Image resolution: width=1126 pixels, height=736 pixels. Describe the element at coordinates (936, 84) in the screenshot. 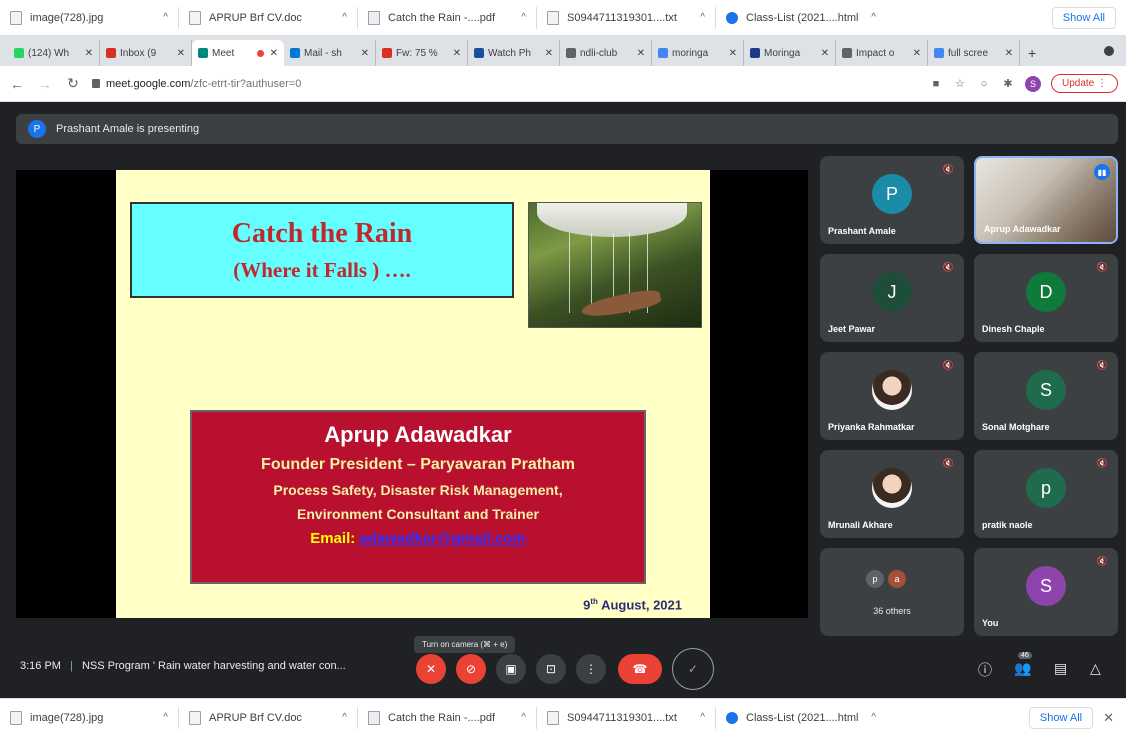

I see `camera-indicator-icon: ■` at that location.